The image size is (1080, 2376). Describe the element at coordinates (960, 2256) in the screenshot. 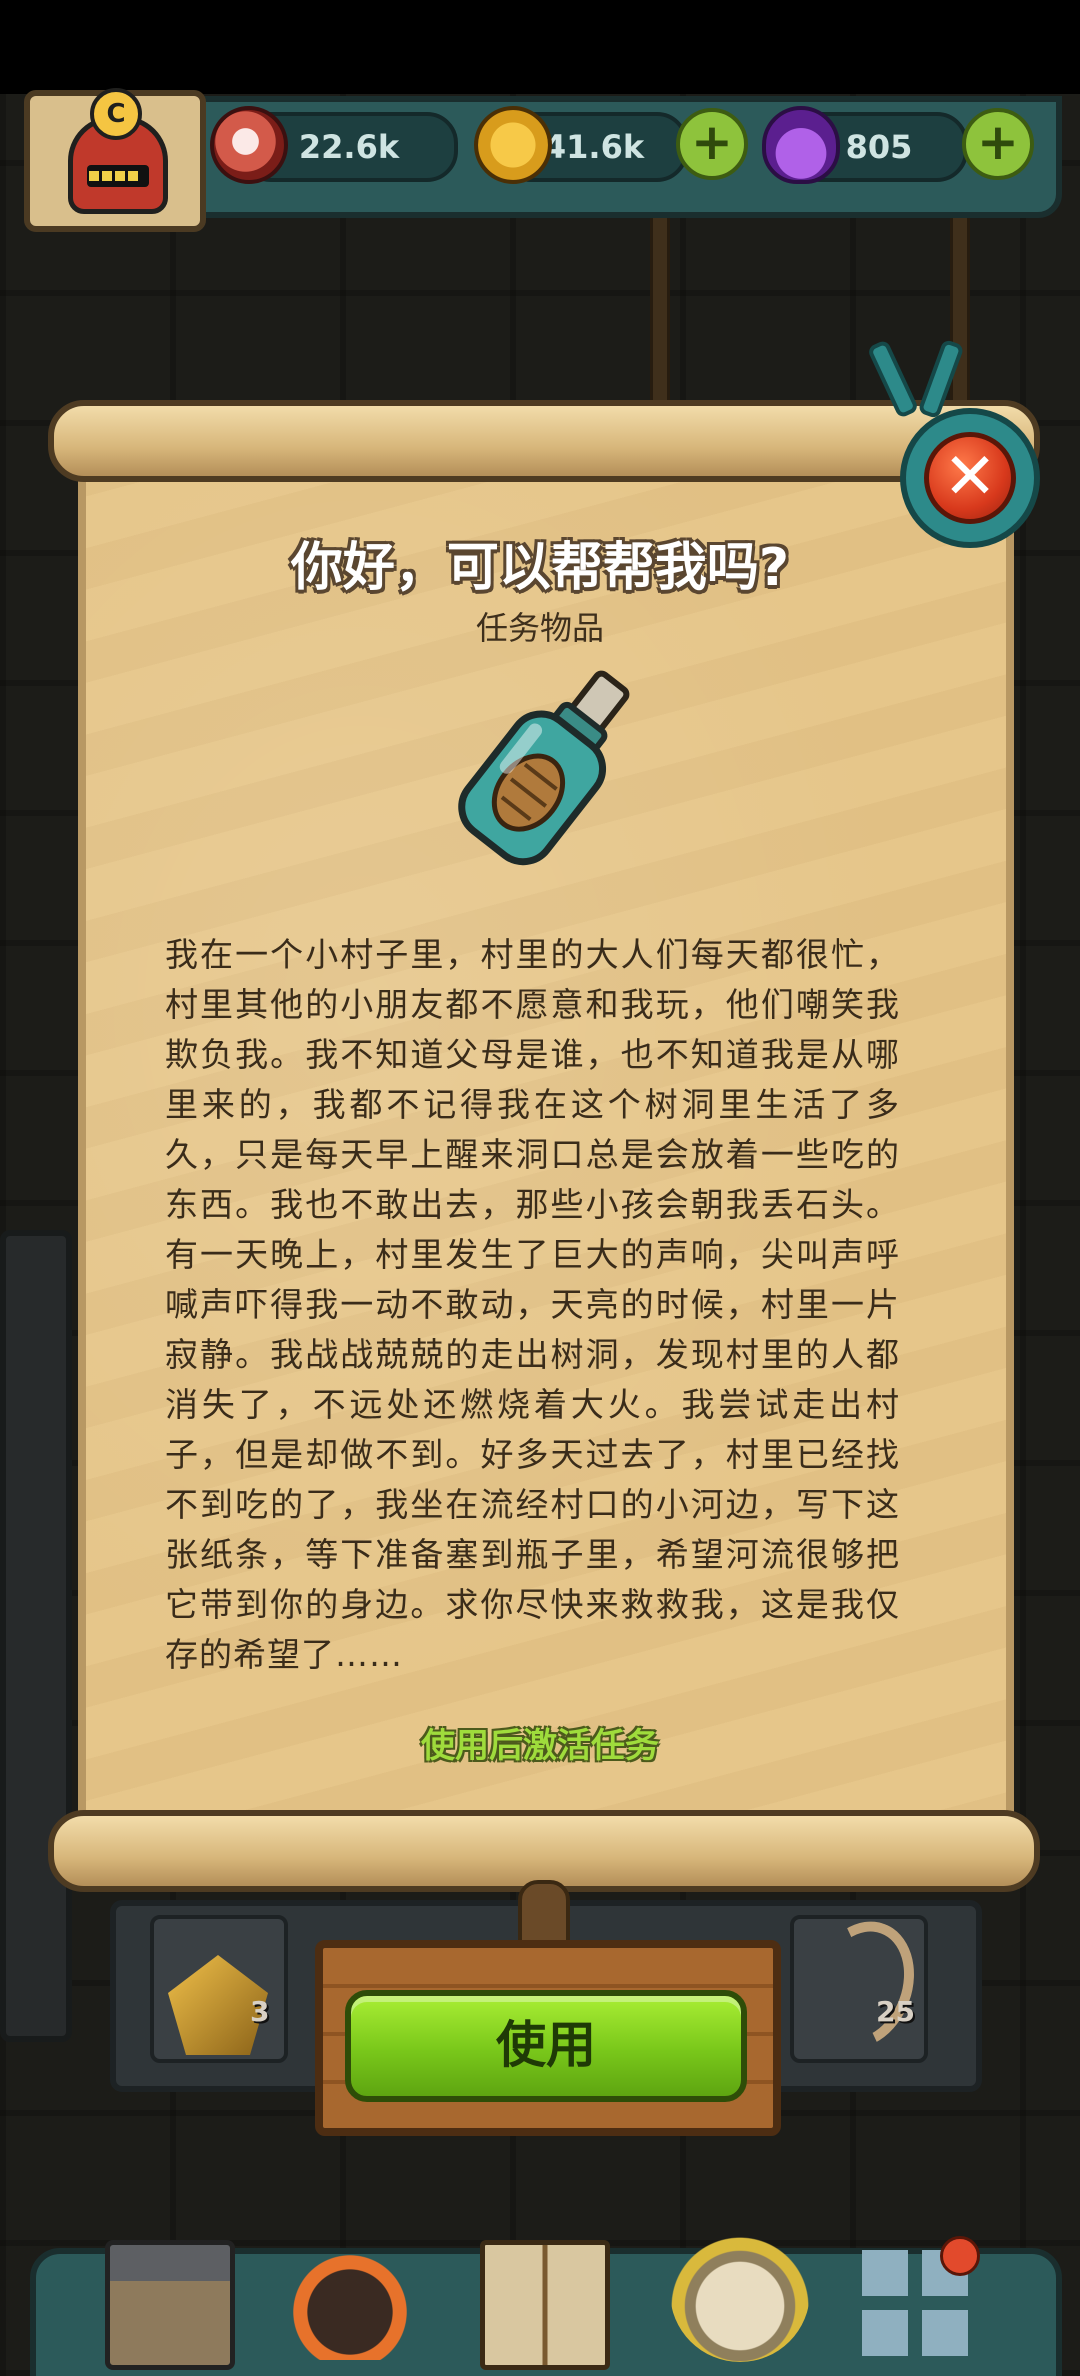

I see `notification-dot` at that location.